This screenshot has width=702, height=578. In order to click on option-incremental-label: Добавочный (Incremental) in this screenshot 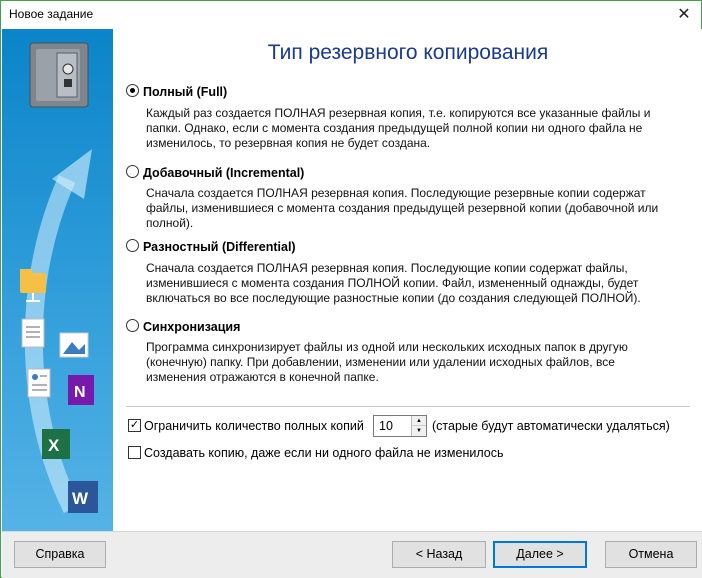, I will do `click(224, 172)`.